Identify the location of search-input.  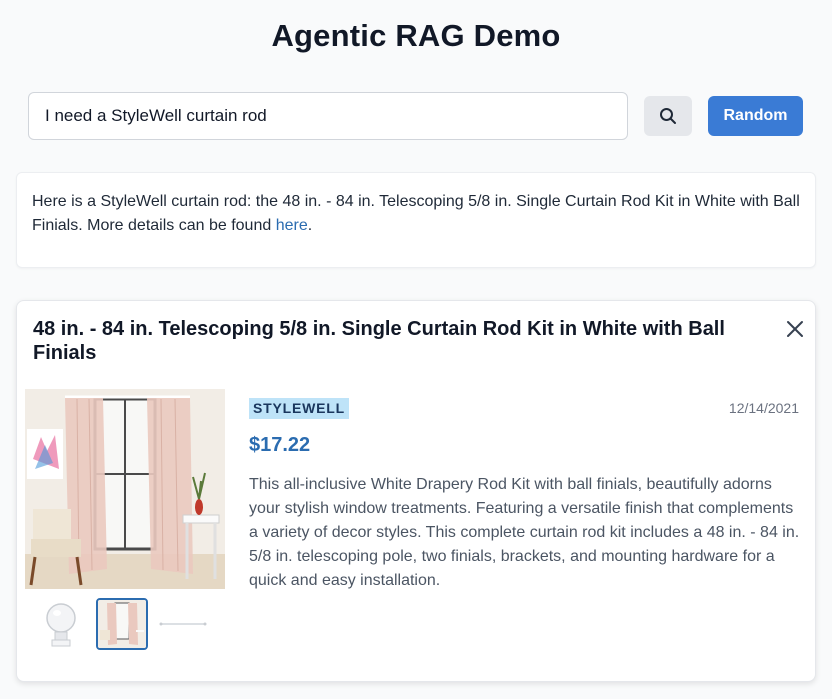
(328, 116).